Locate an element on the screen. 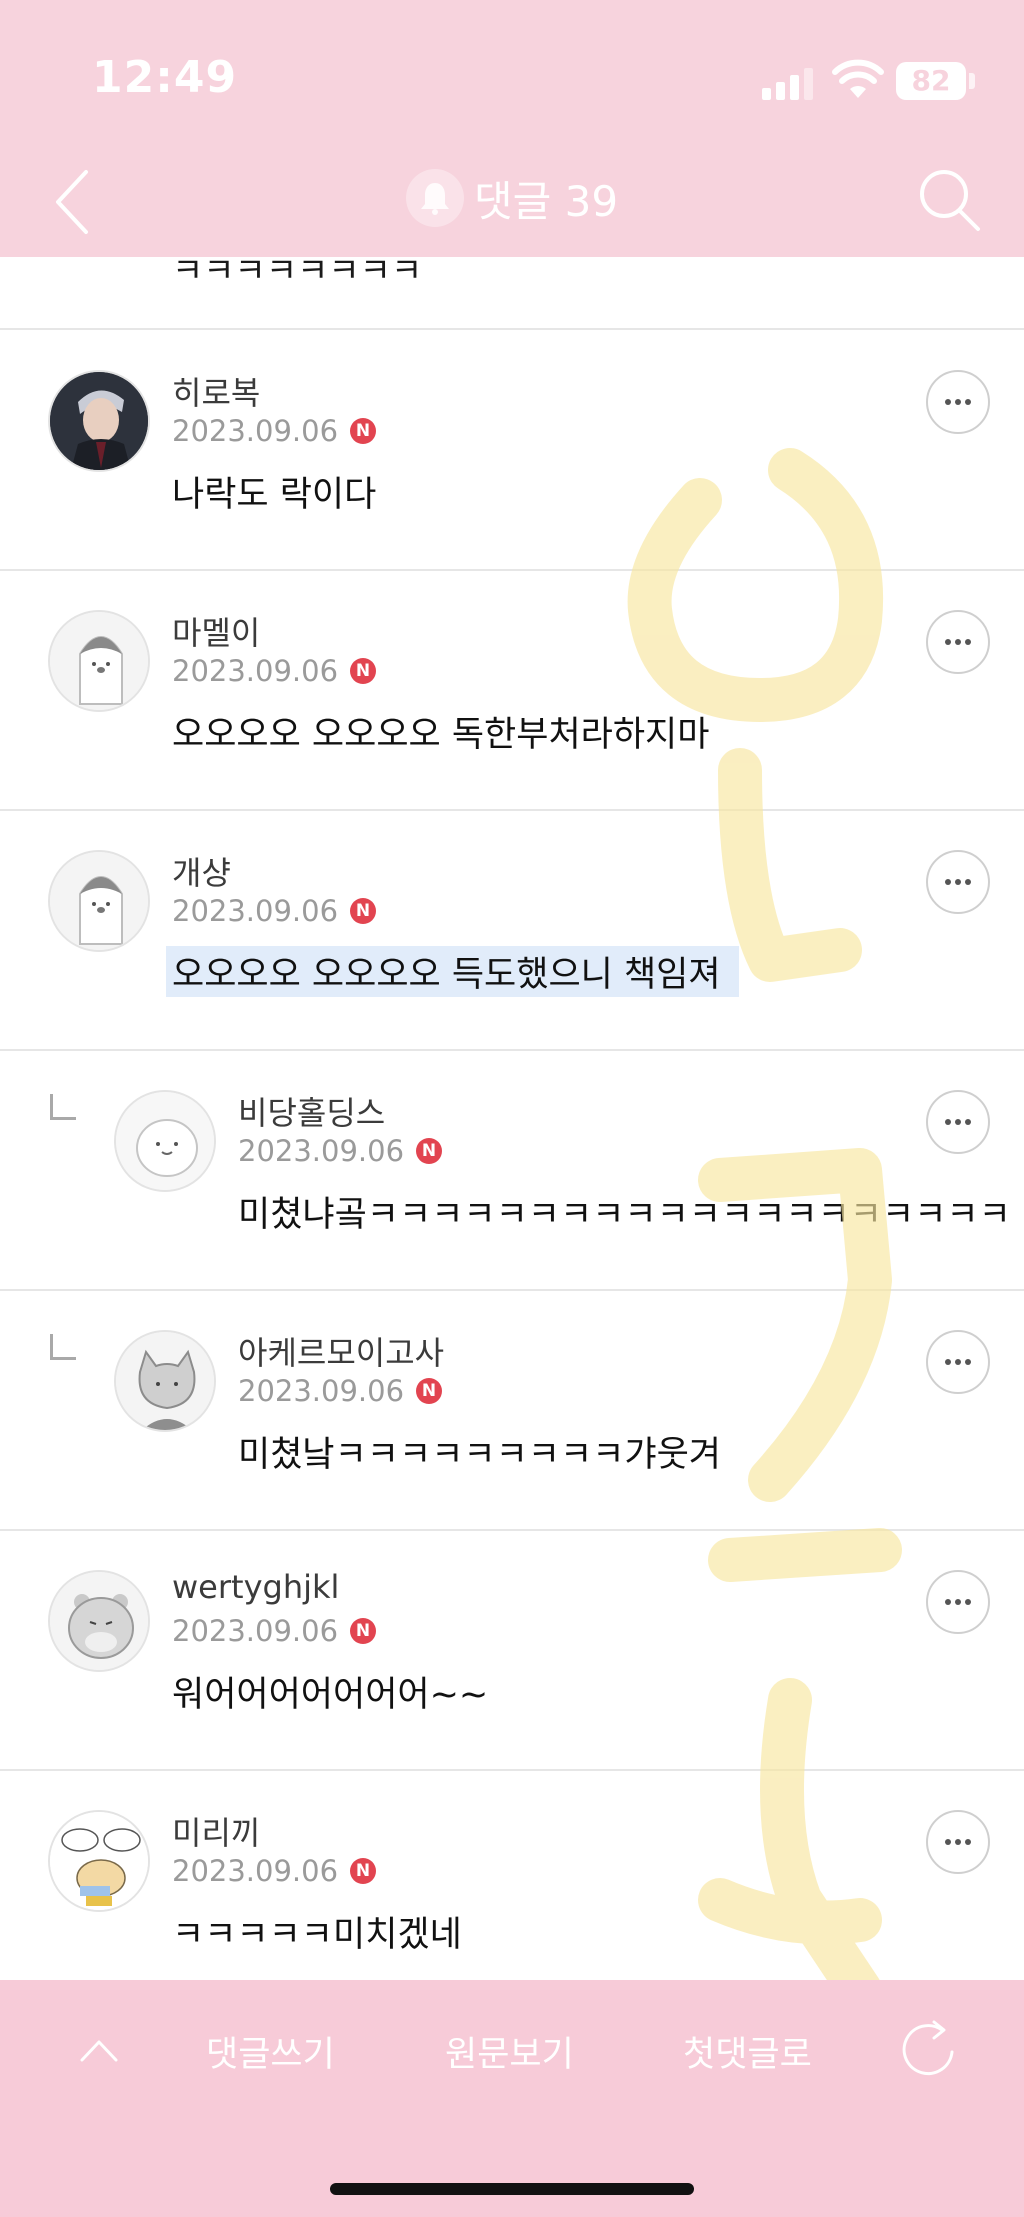 Image resolution: width=1024 pixels, height=2217 pixels. battery-icon: 82 is located at coordinates (931, 81).